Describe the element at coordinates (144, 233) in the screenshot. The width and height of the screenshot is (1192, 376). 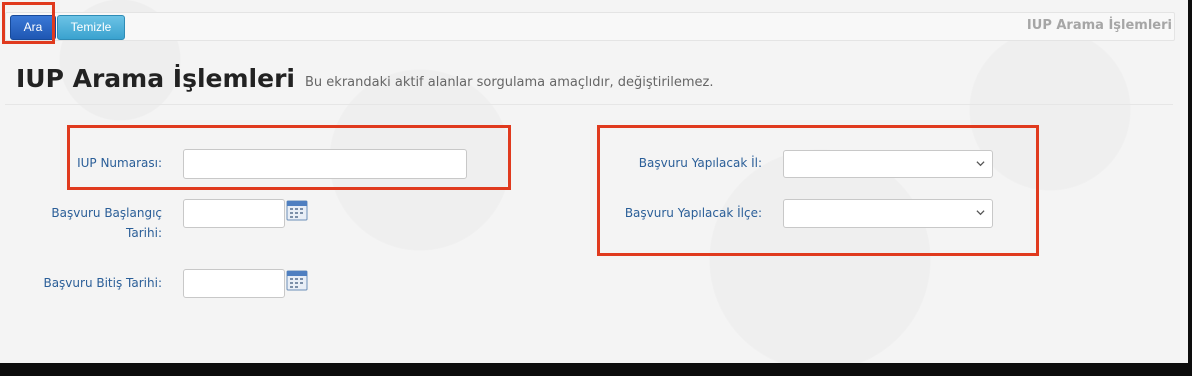
I see `start-date-label-line2: Tarihi:` at that location.